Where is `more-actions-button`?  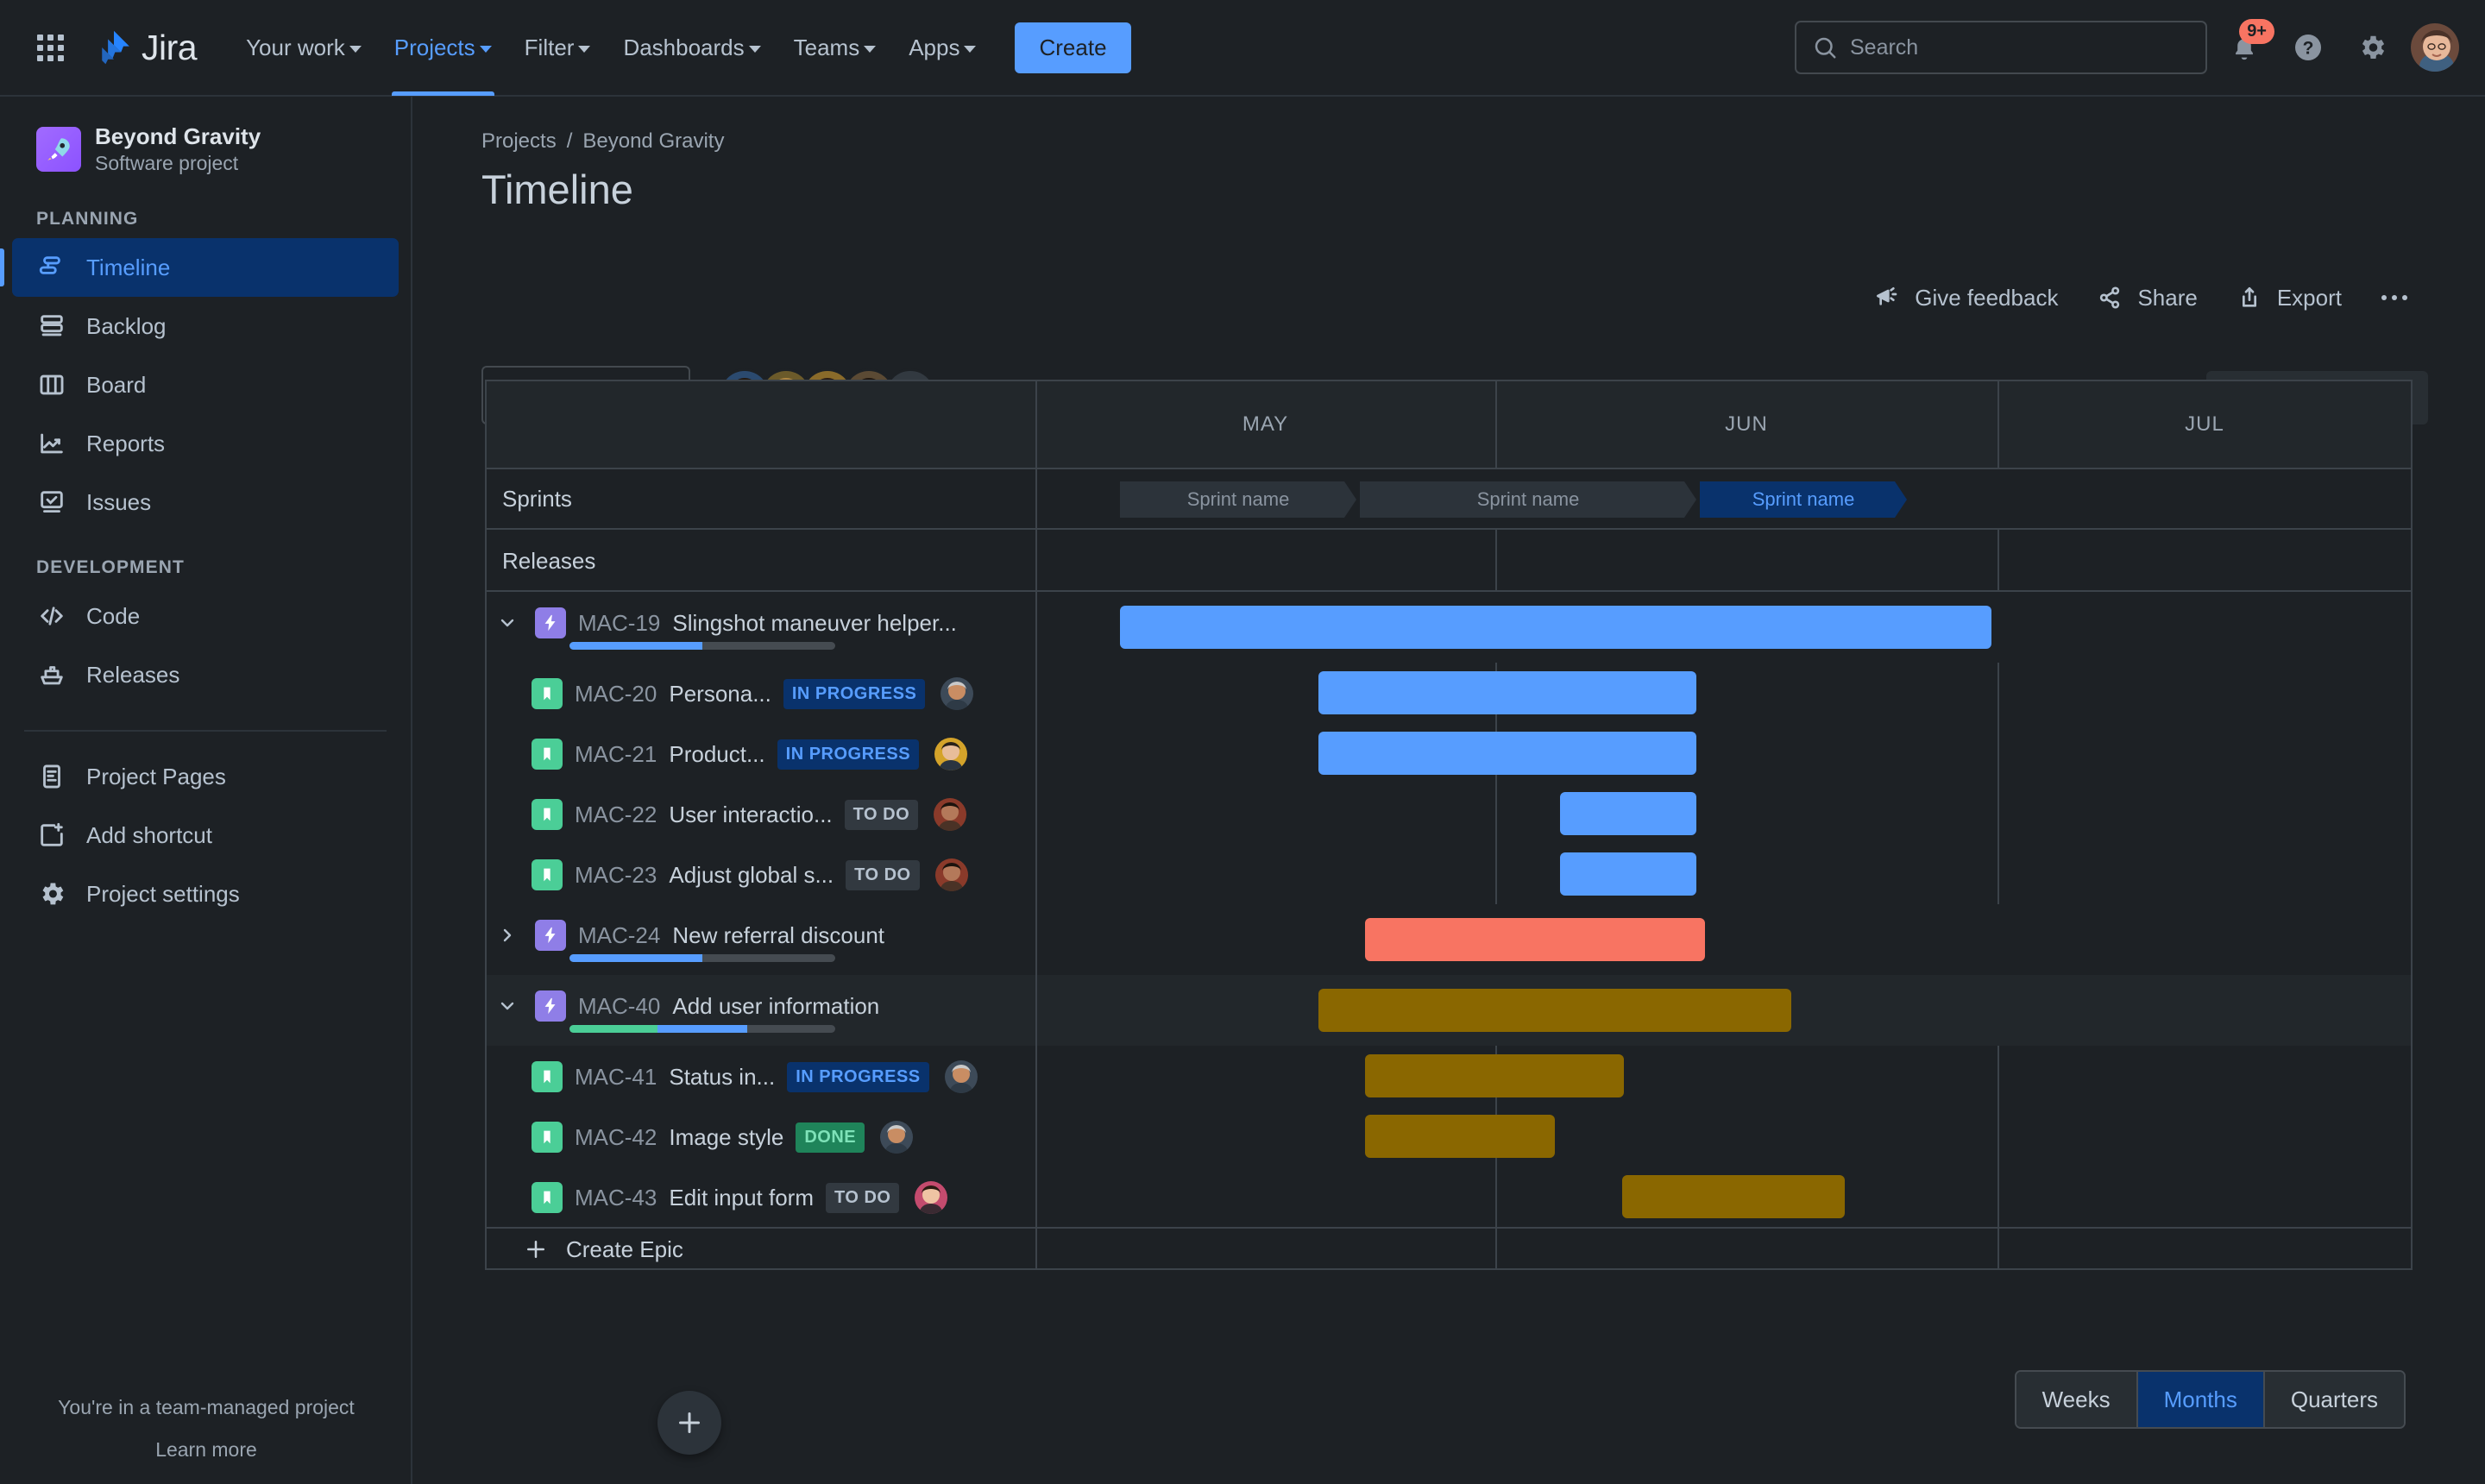
more-actions-button is located at coordinates (2394, 297).